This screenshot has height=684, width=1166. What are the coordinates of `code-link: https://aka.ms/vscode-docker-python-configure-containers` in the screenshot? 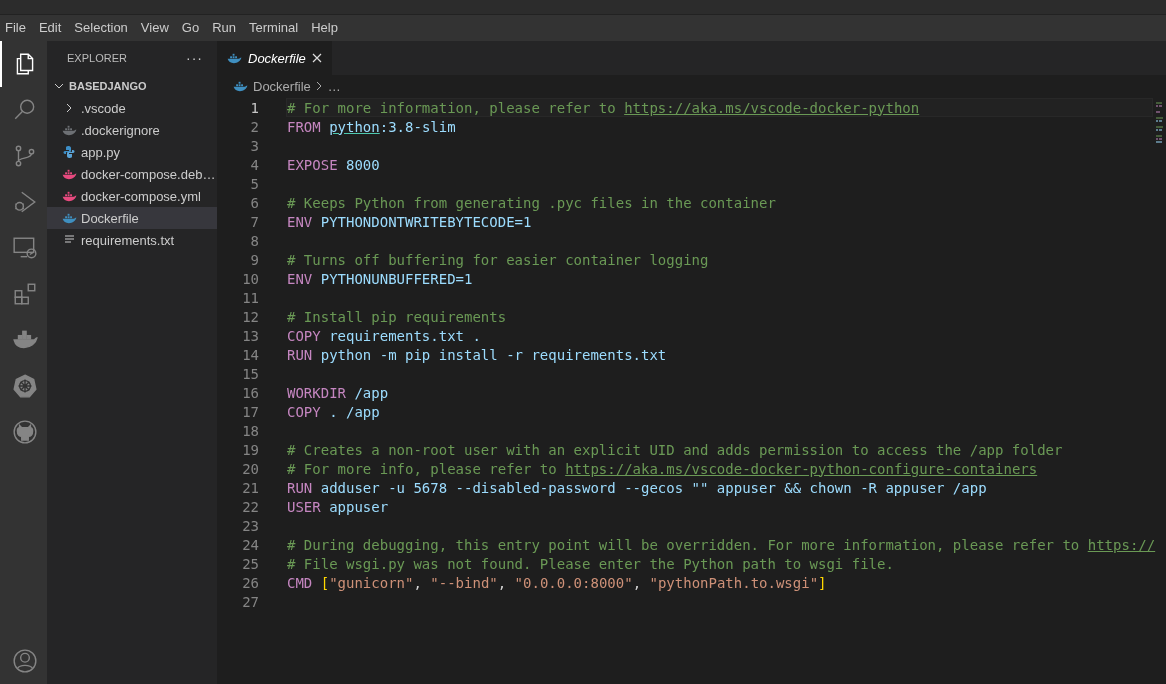 It's located at (801, 468).